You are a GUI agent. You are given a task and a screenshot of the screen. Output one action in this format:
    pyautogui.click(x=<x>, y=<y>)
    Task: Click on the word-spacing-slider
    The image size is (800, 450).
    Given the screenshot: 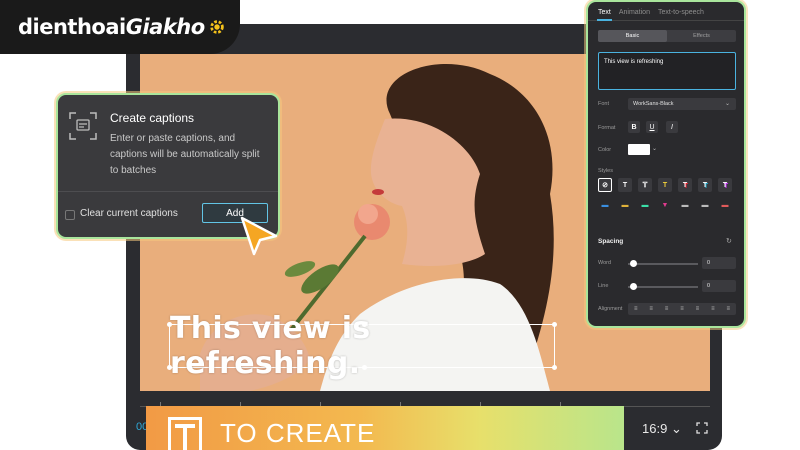 What is the action you would take?
    pyautogui.click(x=663, y=263)
    